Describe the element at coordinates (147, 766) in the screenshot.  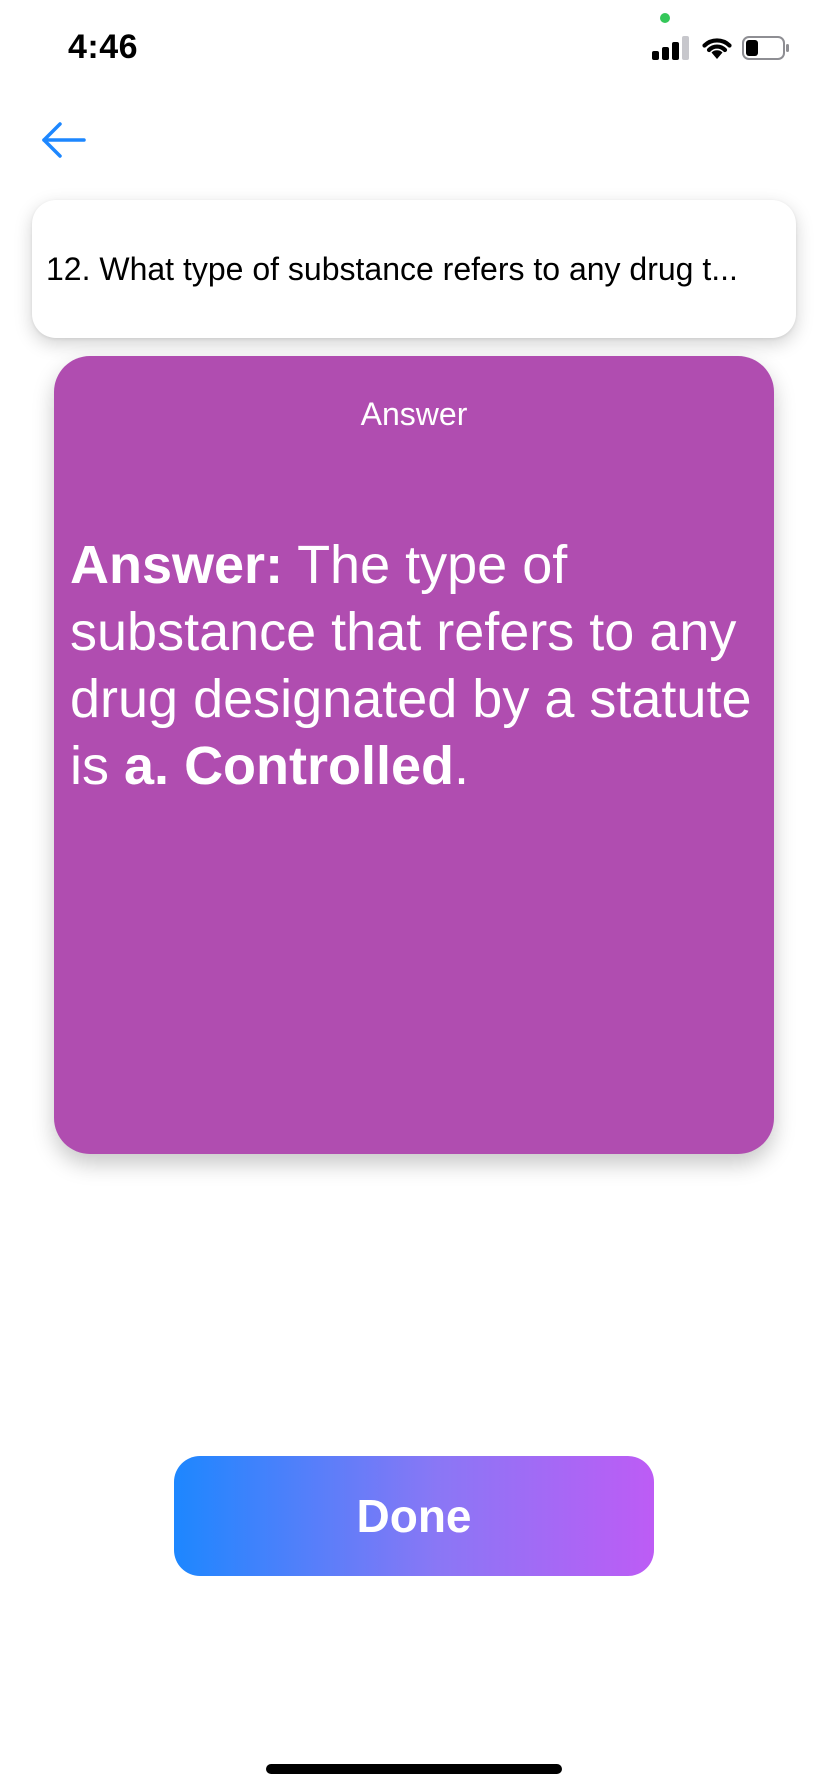
I see `answer-option-letter: a.` at that location.